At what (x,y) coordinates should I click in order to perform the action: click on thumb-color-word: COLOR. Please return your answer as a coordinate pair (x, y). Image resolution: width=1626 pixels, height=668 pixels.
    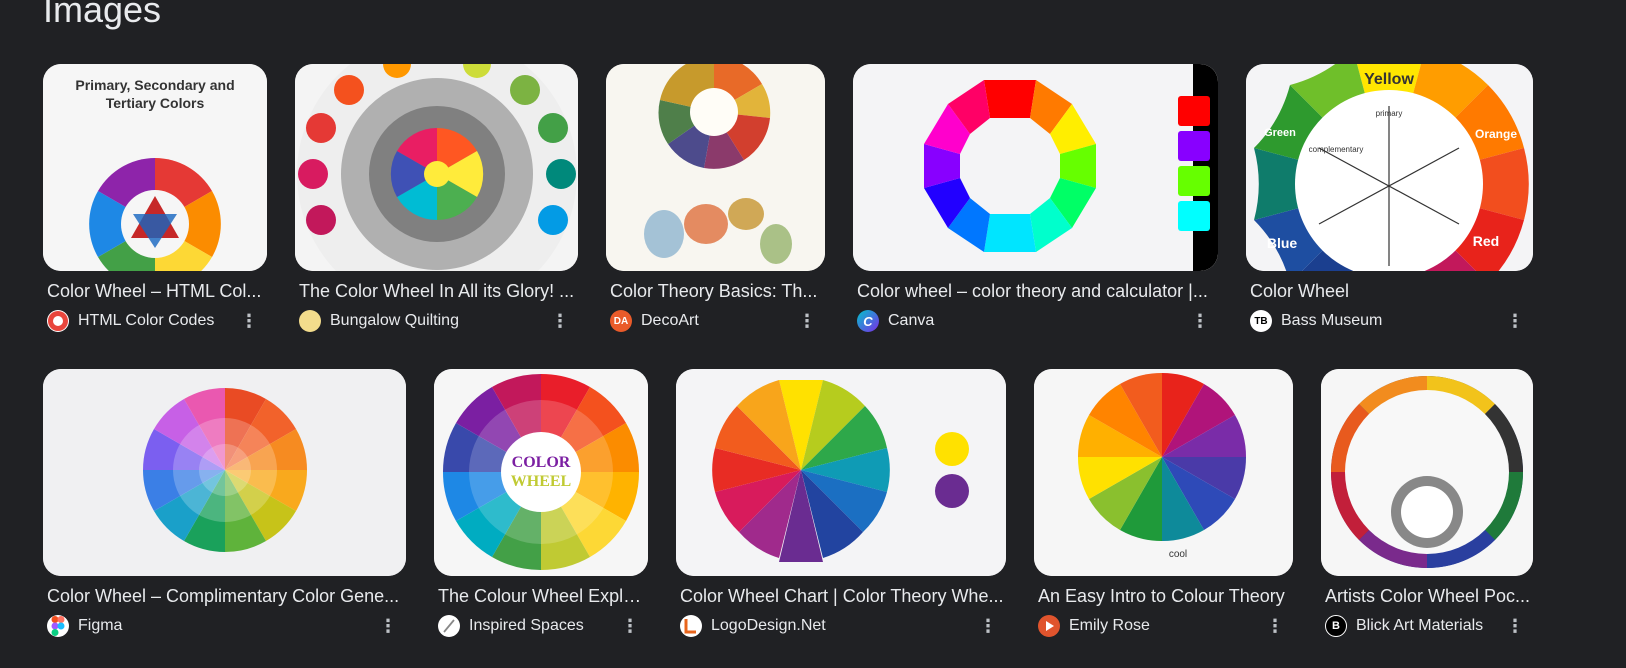
    Looking at the image, I should click on (541, 462).